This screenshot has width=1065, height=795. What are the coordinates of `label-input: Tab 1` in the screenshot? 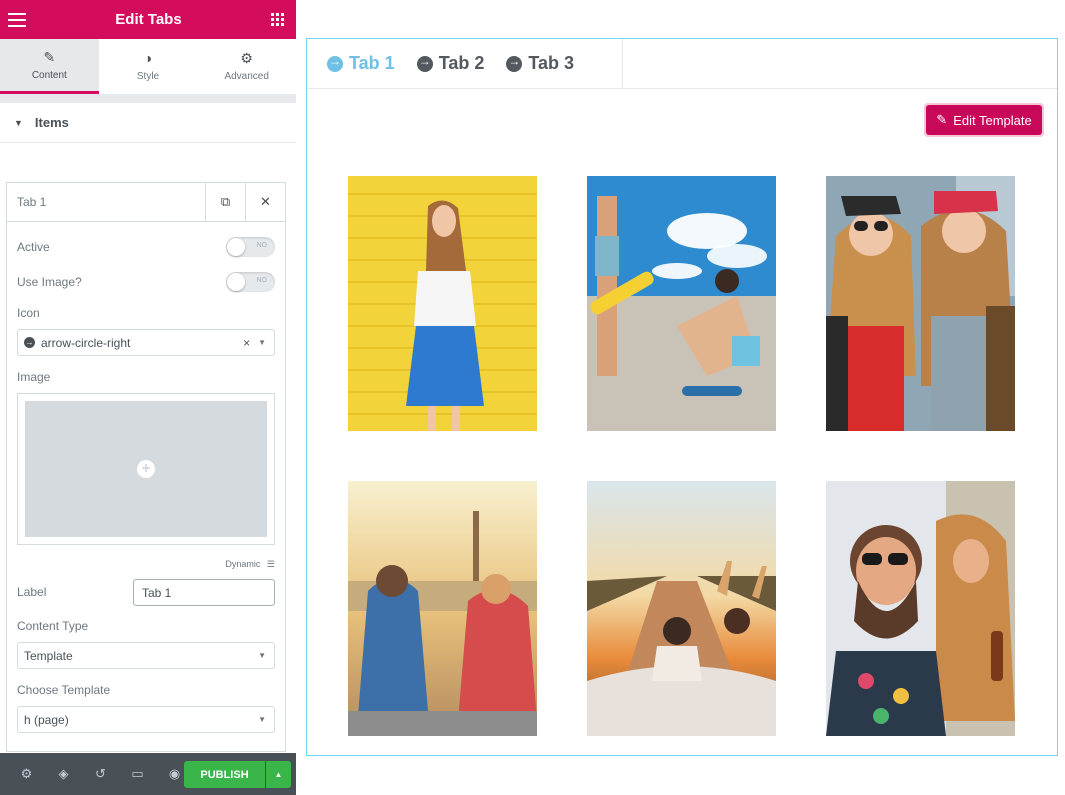 It's located at (204, 592).